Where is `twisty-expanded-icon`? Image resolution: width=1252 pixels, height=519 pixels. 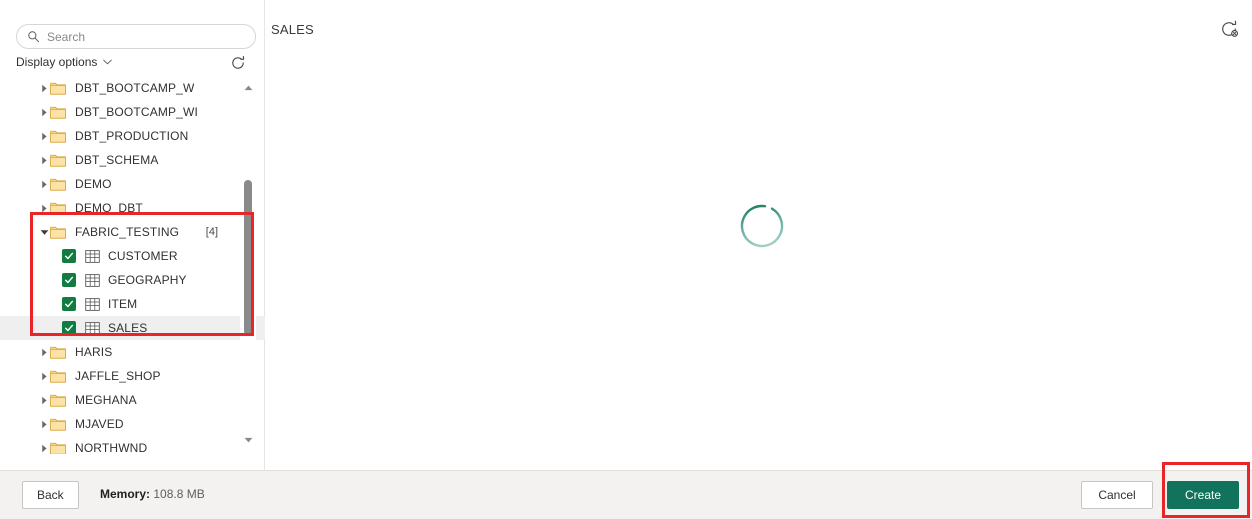 twisty-expanded-icon is located at coordinates (44, 232).